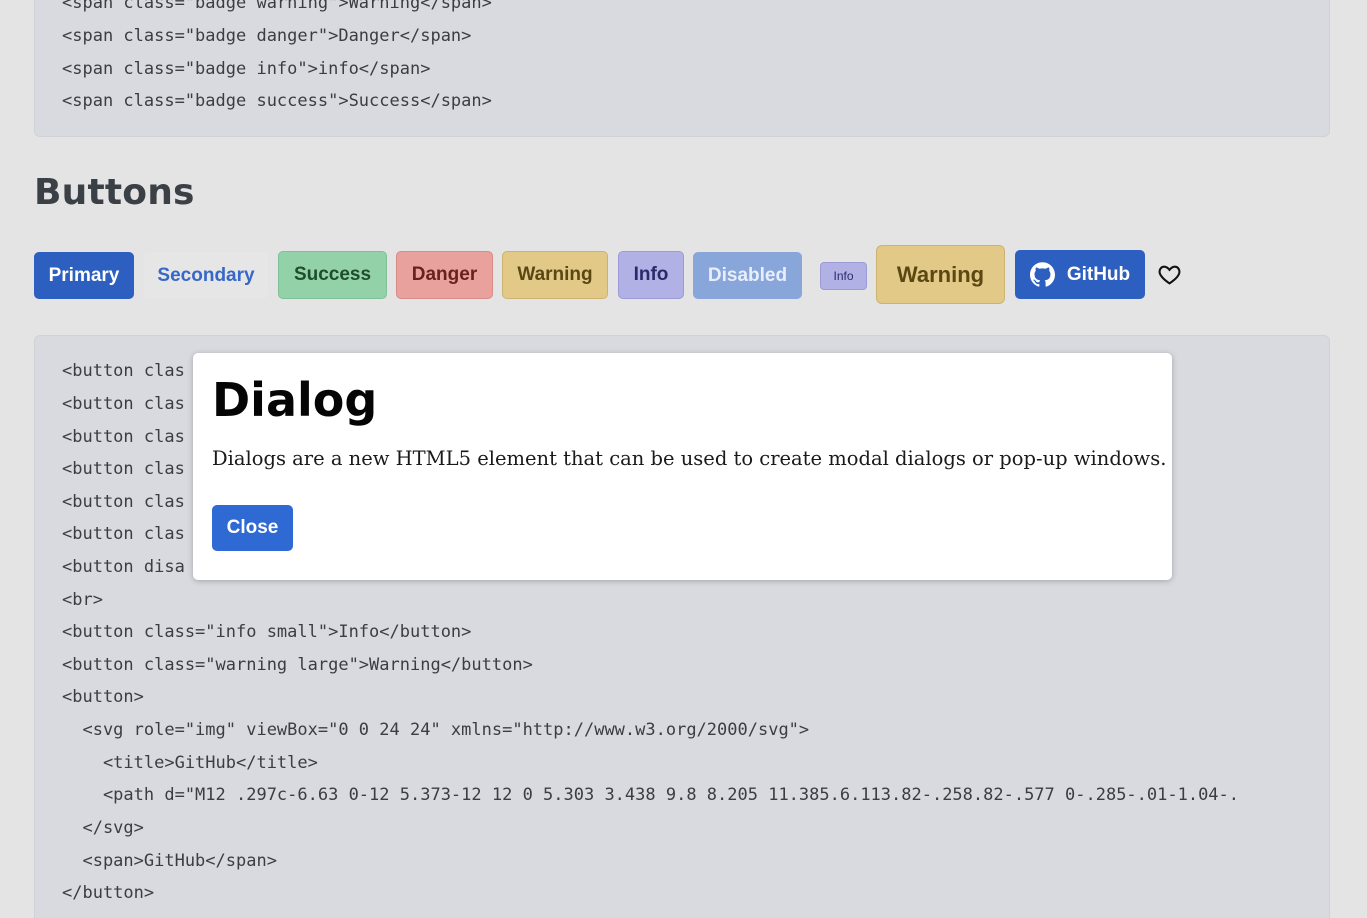  What do you see at coordinates (555, 275) in the screenshot?
I see `warning-button: Warning` at bounding box center [555, 275].